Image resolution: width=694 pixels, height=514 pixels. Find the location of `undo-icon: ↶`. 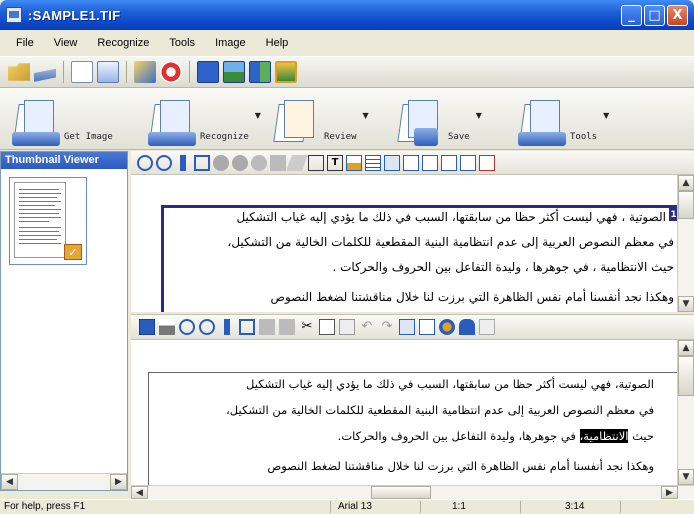

undo-icon: ↶ is located at coordinates (367, 327).